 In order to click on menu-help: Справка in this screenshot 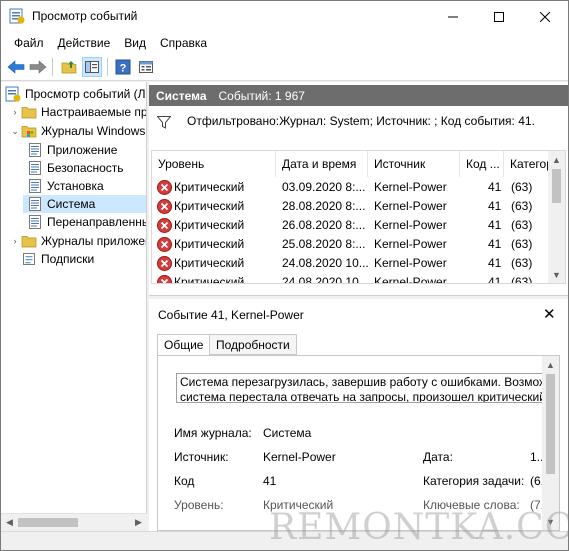, I will do `click(183, 43)`.